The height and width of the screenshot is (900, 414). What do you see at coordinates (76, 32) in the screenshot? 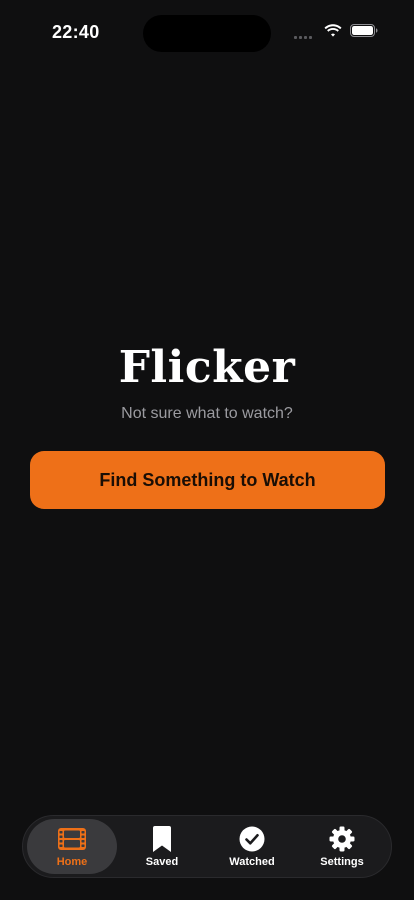
I see `status-time: 22:40` at bounding box center [76, 32].